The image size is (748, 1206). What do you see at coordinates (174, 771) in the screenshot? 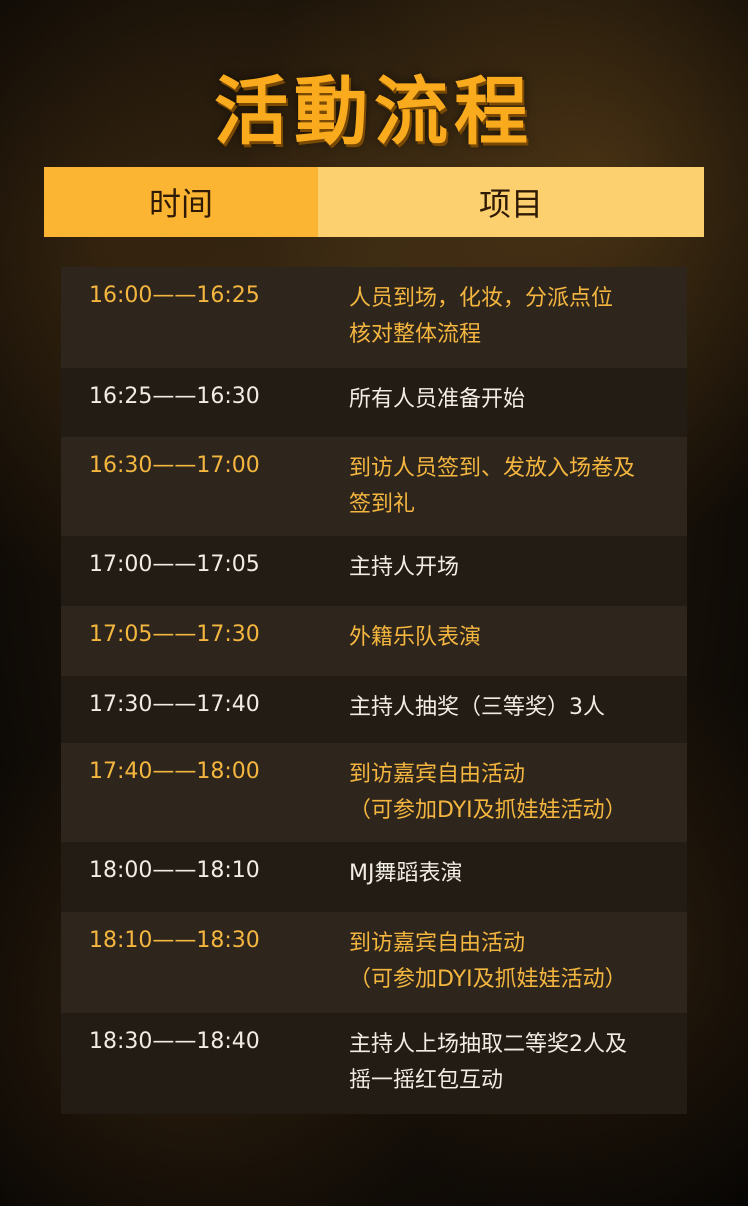
I see `row-time: 17:40——18:00` at bounding box center [174, 771].